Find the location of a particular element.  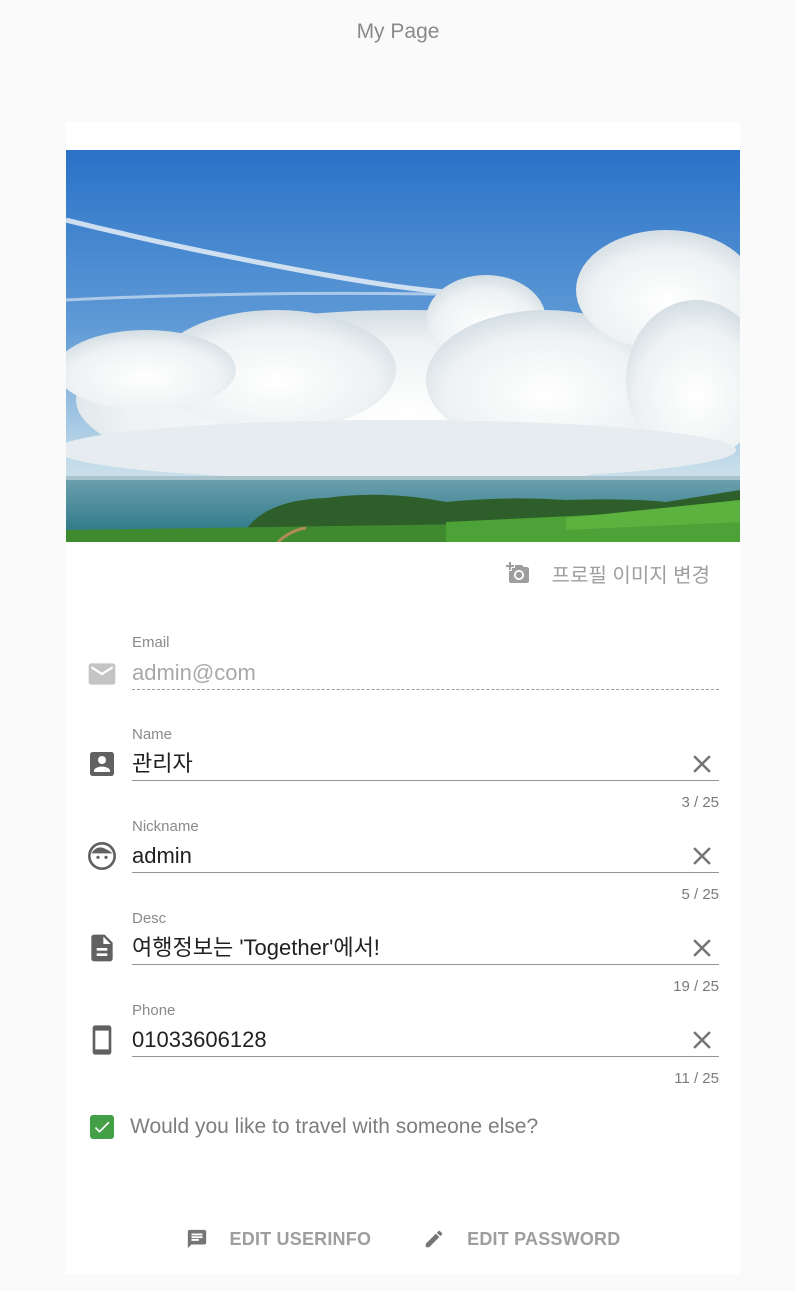

edit-userinfo-label: EDIT USERINFO is located at coordinates (300, 1238).